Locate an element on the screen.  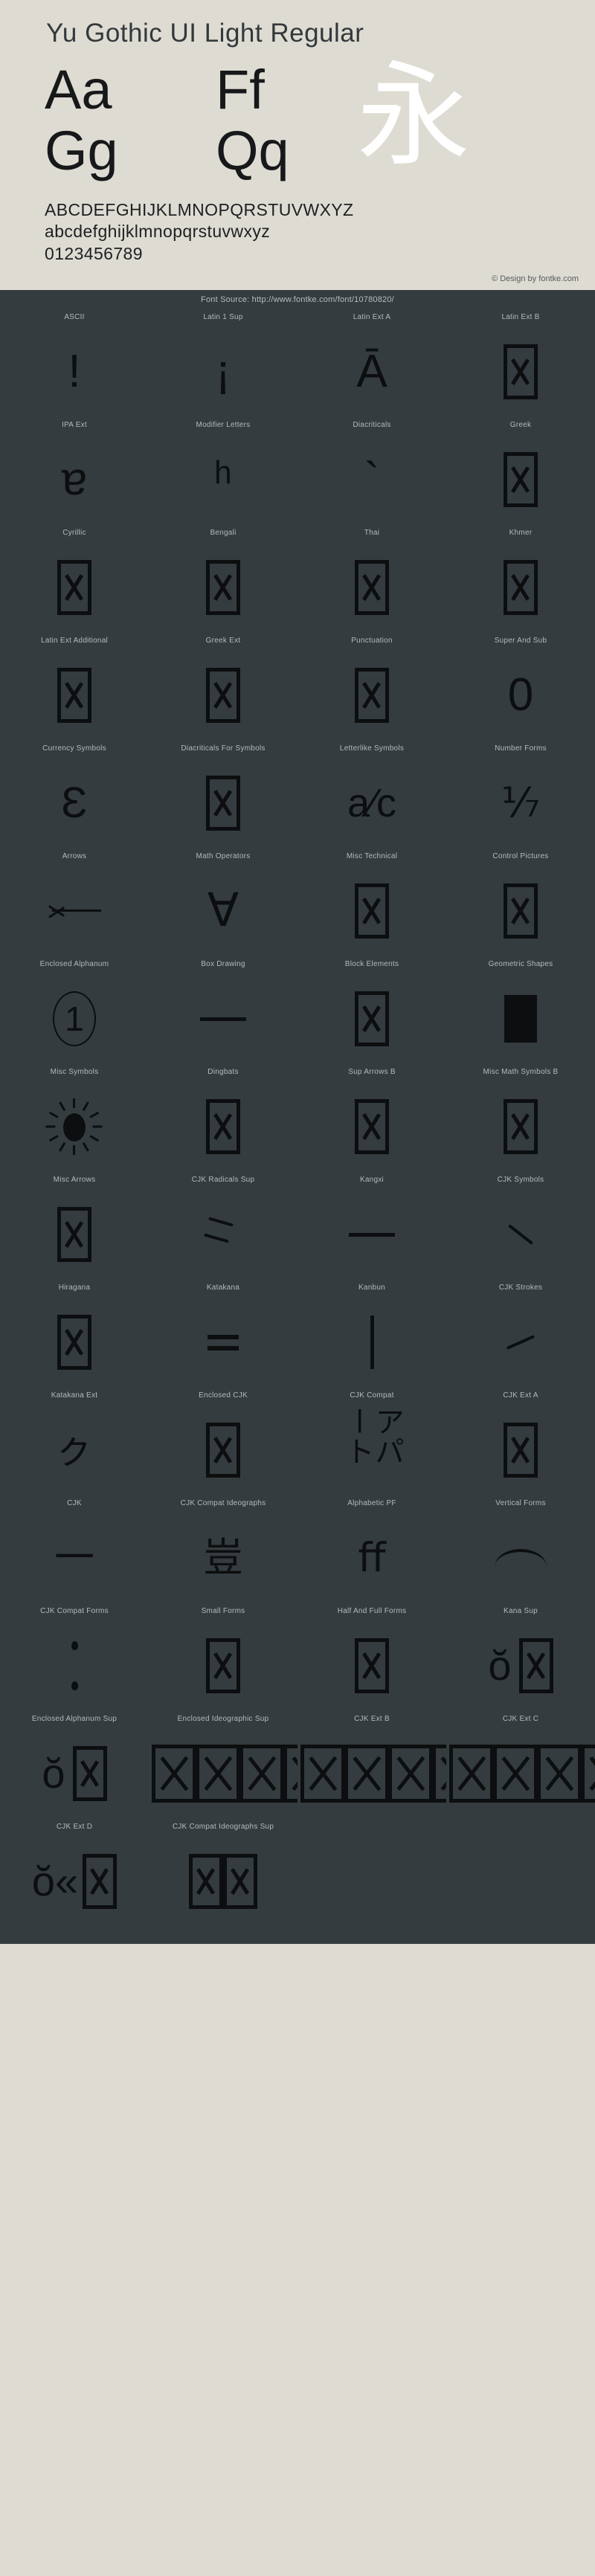
unicode-block-label: Currency Symbols is located at coordinates (74, 748).